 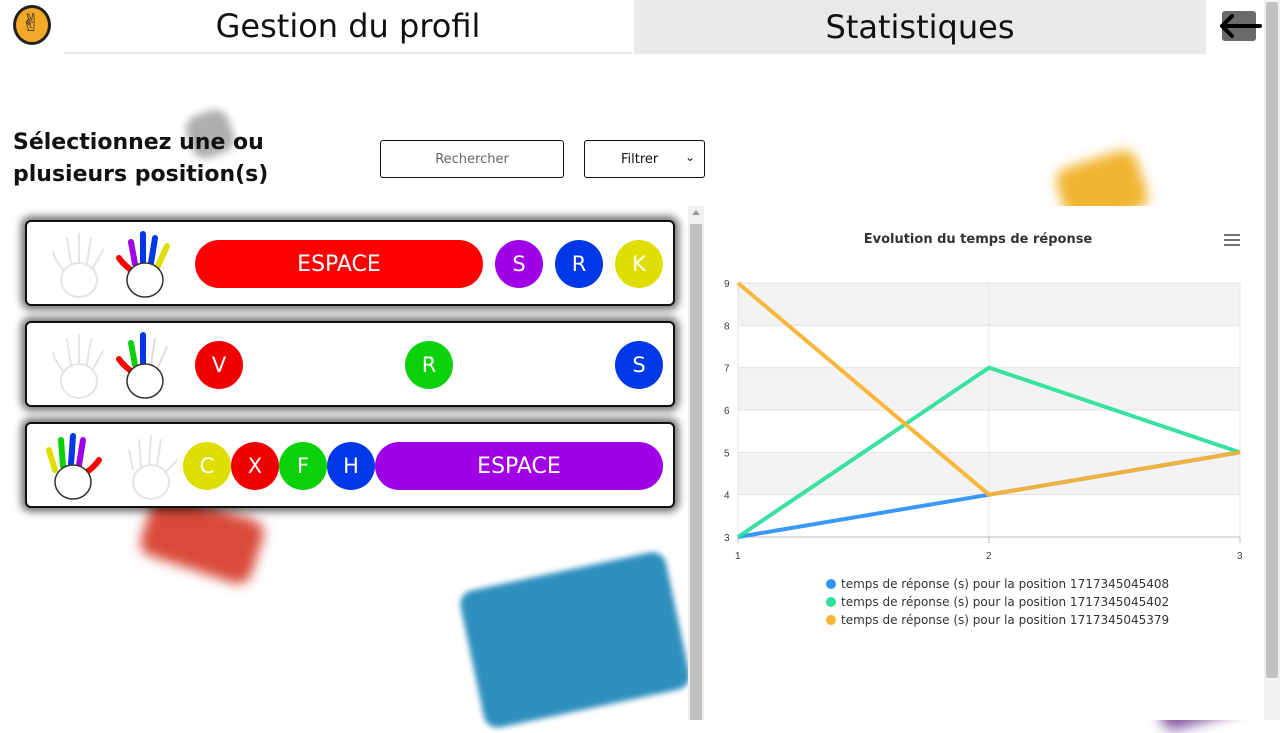 I want to click on tab-statistics: Statistiques, so click(x=920, y=27).